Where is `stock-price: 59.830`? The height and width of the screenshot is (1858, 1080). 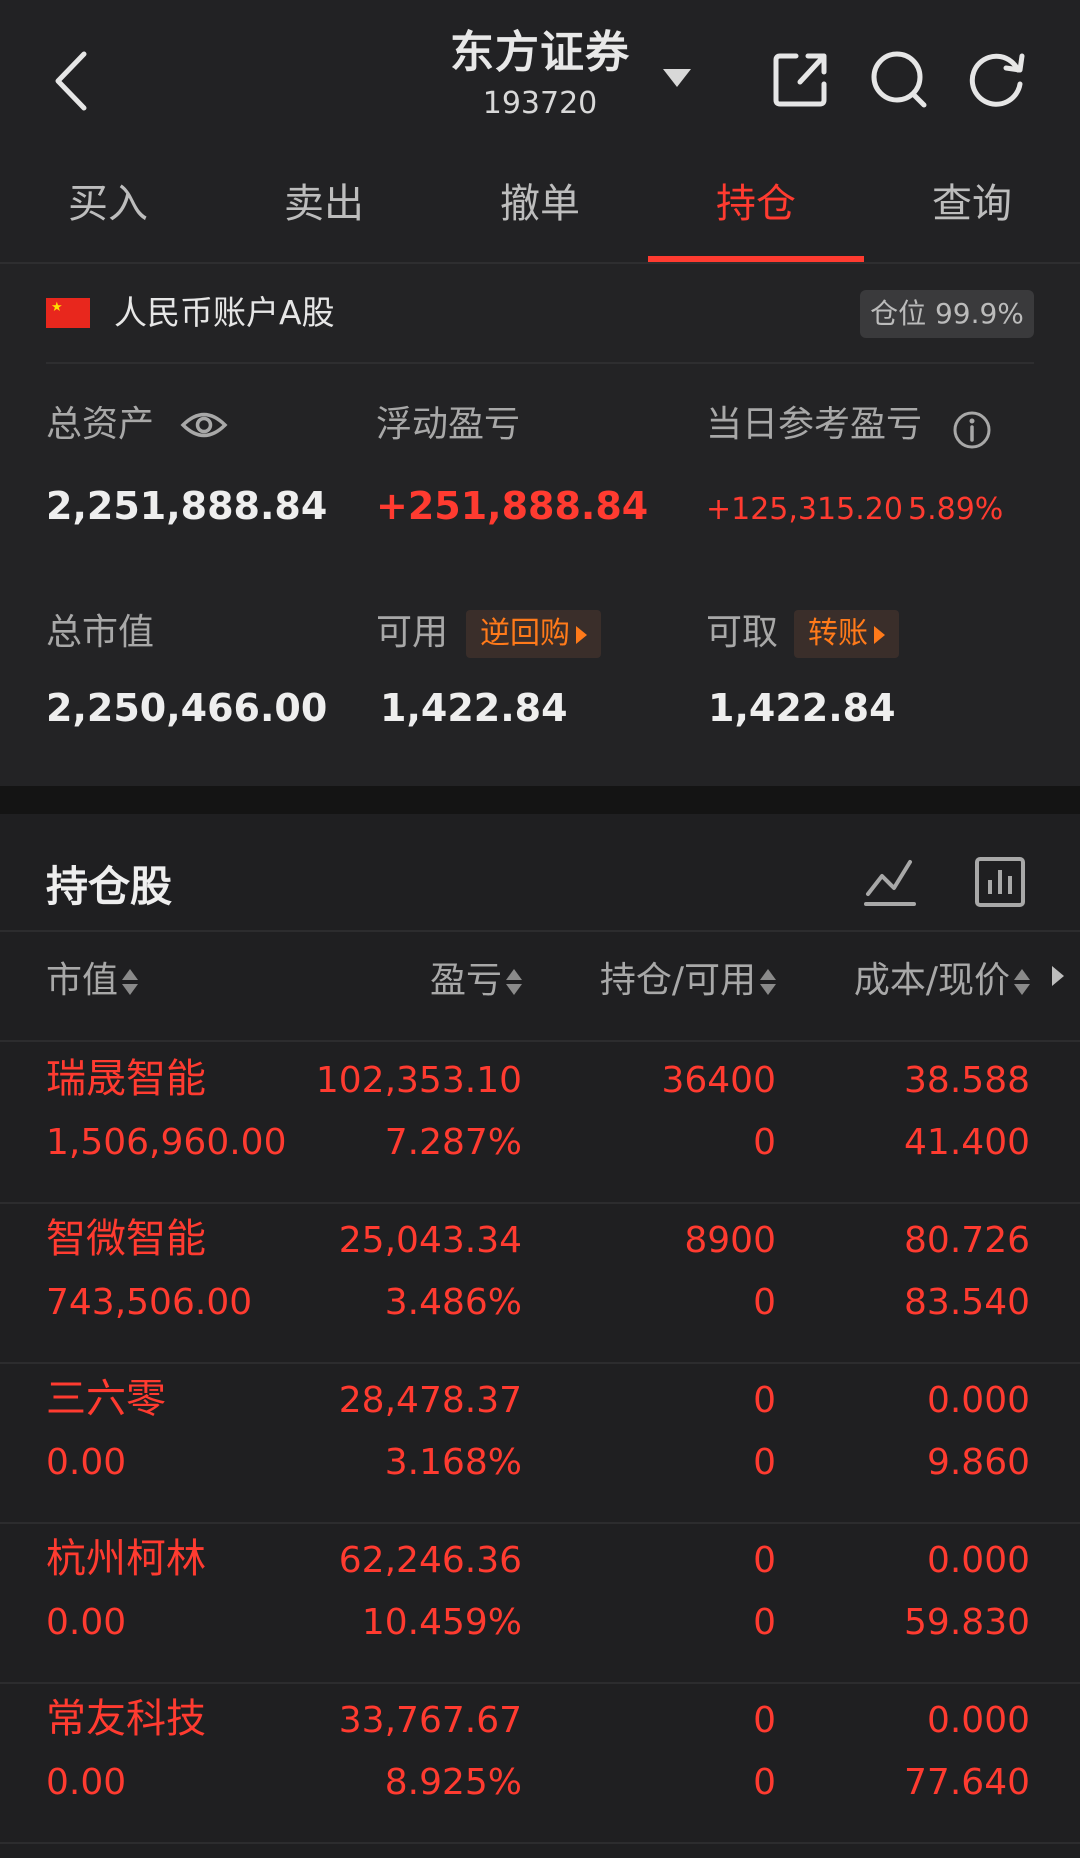 stock-price: 59.830 is located at coordinates (967, 1622).